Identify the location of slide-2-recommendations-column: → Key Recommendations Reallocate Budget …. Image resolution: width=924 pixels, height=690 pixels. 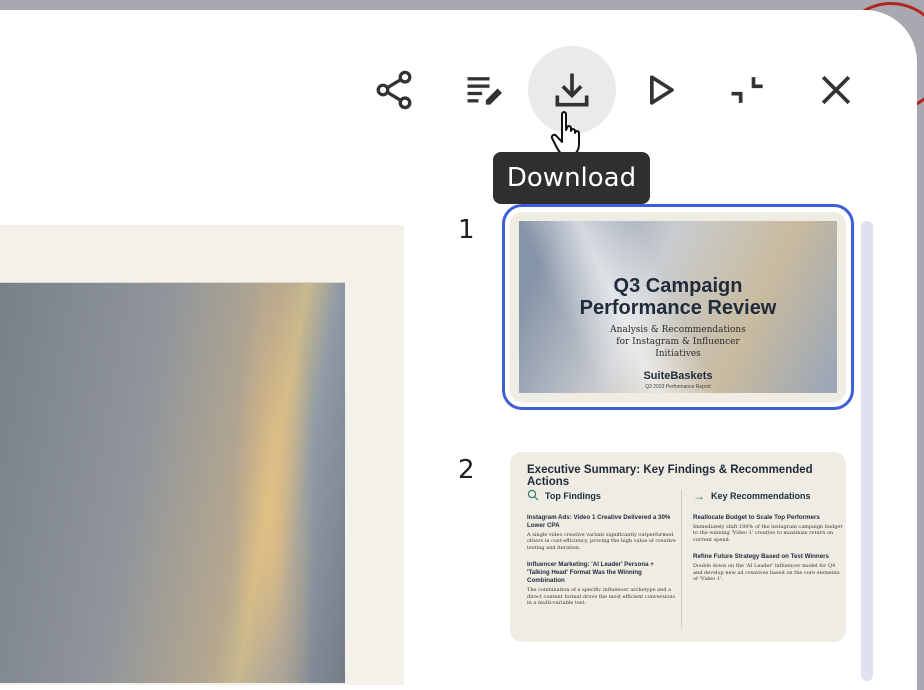
(768, 535).